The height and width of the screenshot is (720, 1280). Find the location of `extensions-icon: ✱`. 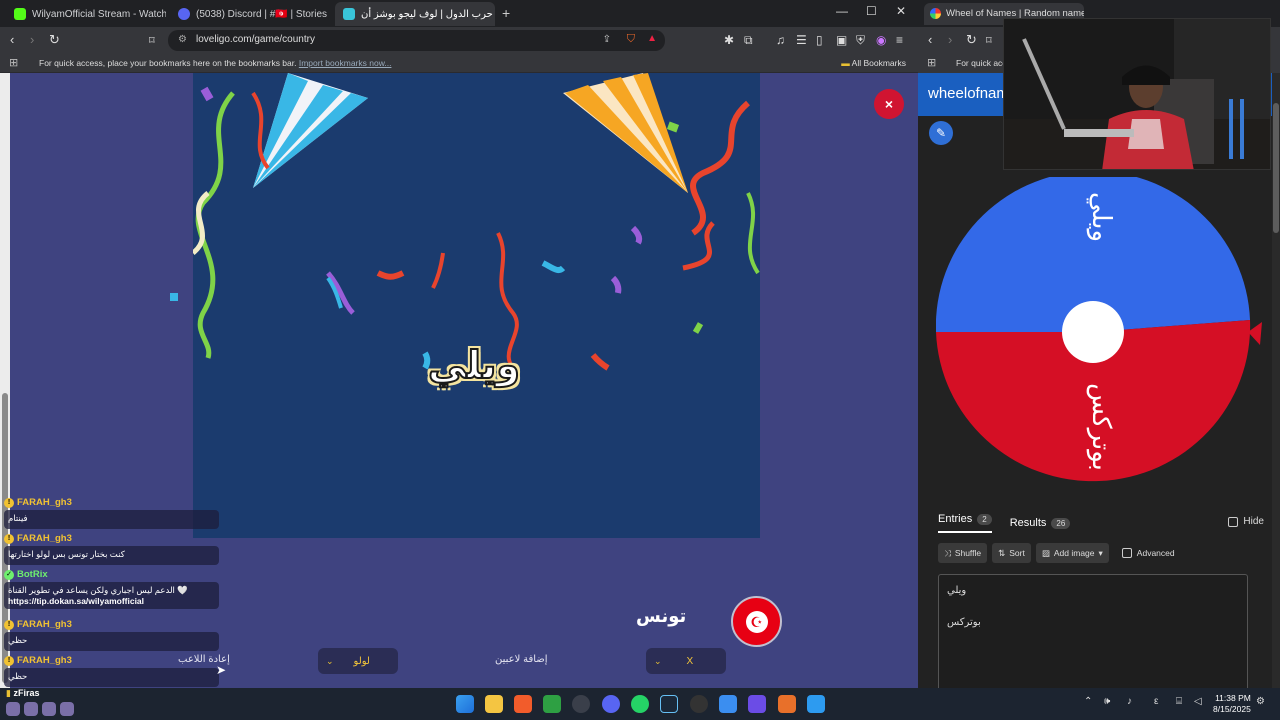

extensions-icon: ✱ is located at coordinates (729, 40).